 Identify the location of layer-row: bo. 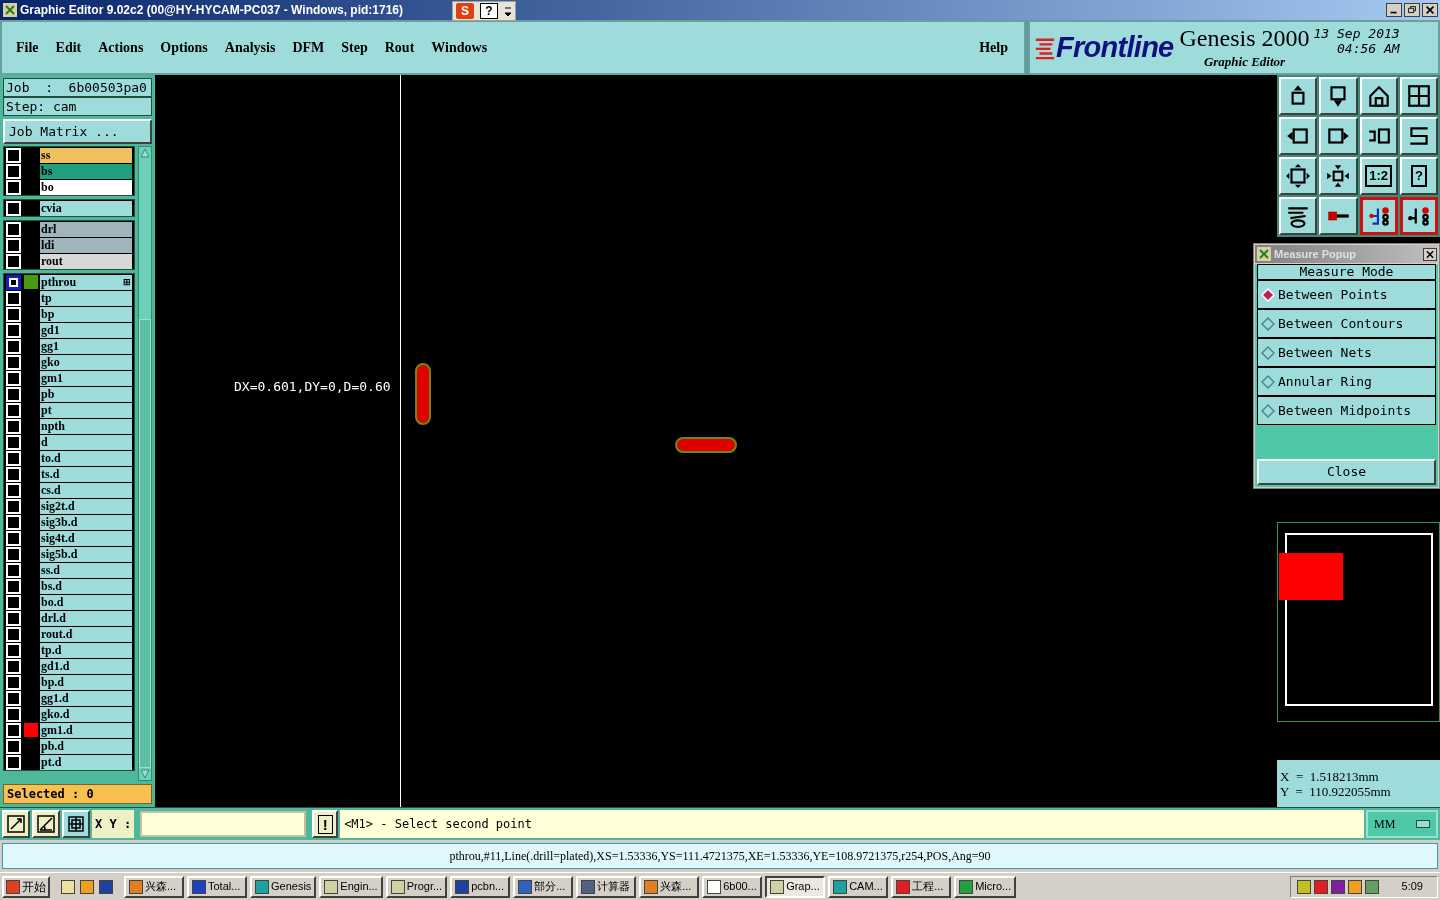
(69, 187).